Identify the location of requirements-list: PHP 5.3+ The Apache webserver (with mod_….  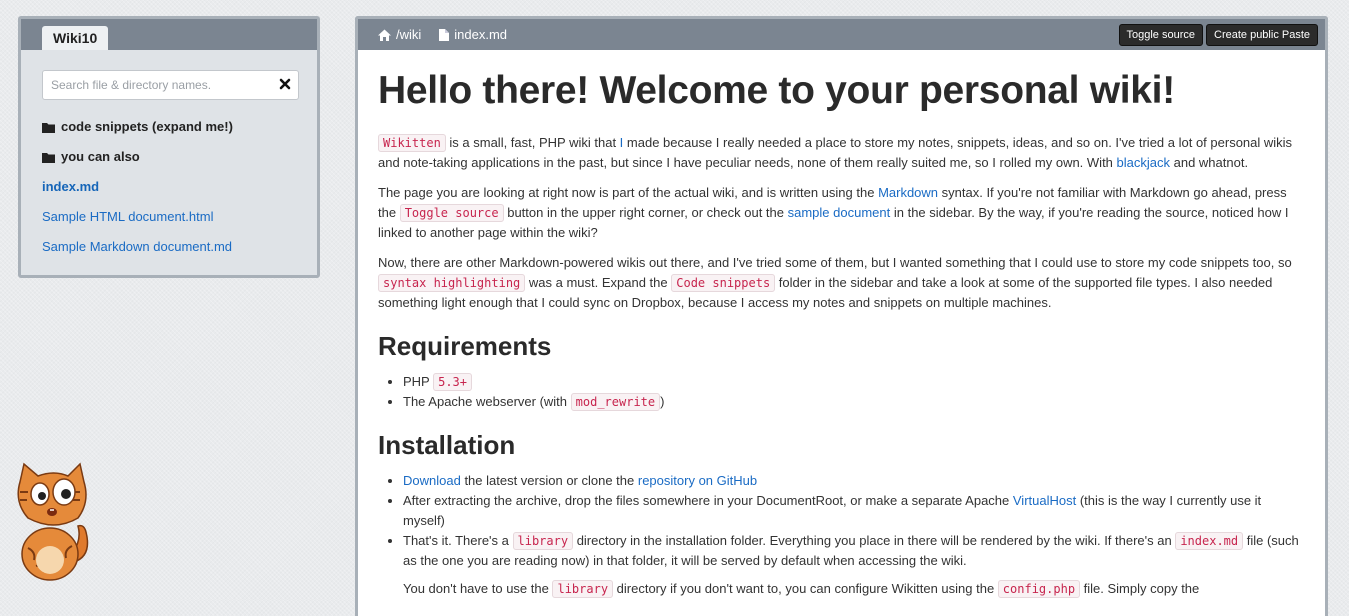
(841, 392).